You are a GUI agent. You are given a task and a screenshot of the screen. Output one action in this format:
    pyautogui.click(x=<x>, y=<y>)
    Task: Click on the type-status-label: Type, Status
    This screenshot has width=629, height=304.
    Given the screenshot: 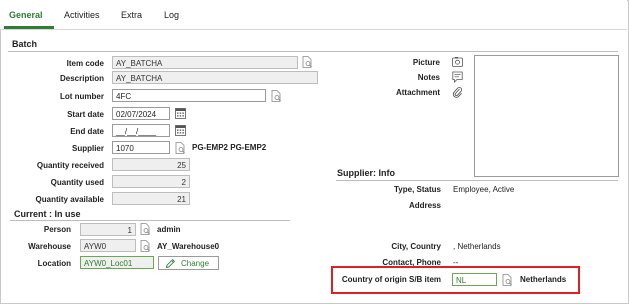 What is the action you would take?
    pyautogui.click(x=417, y=189)
    